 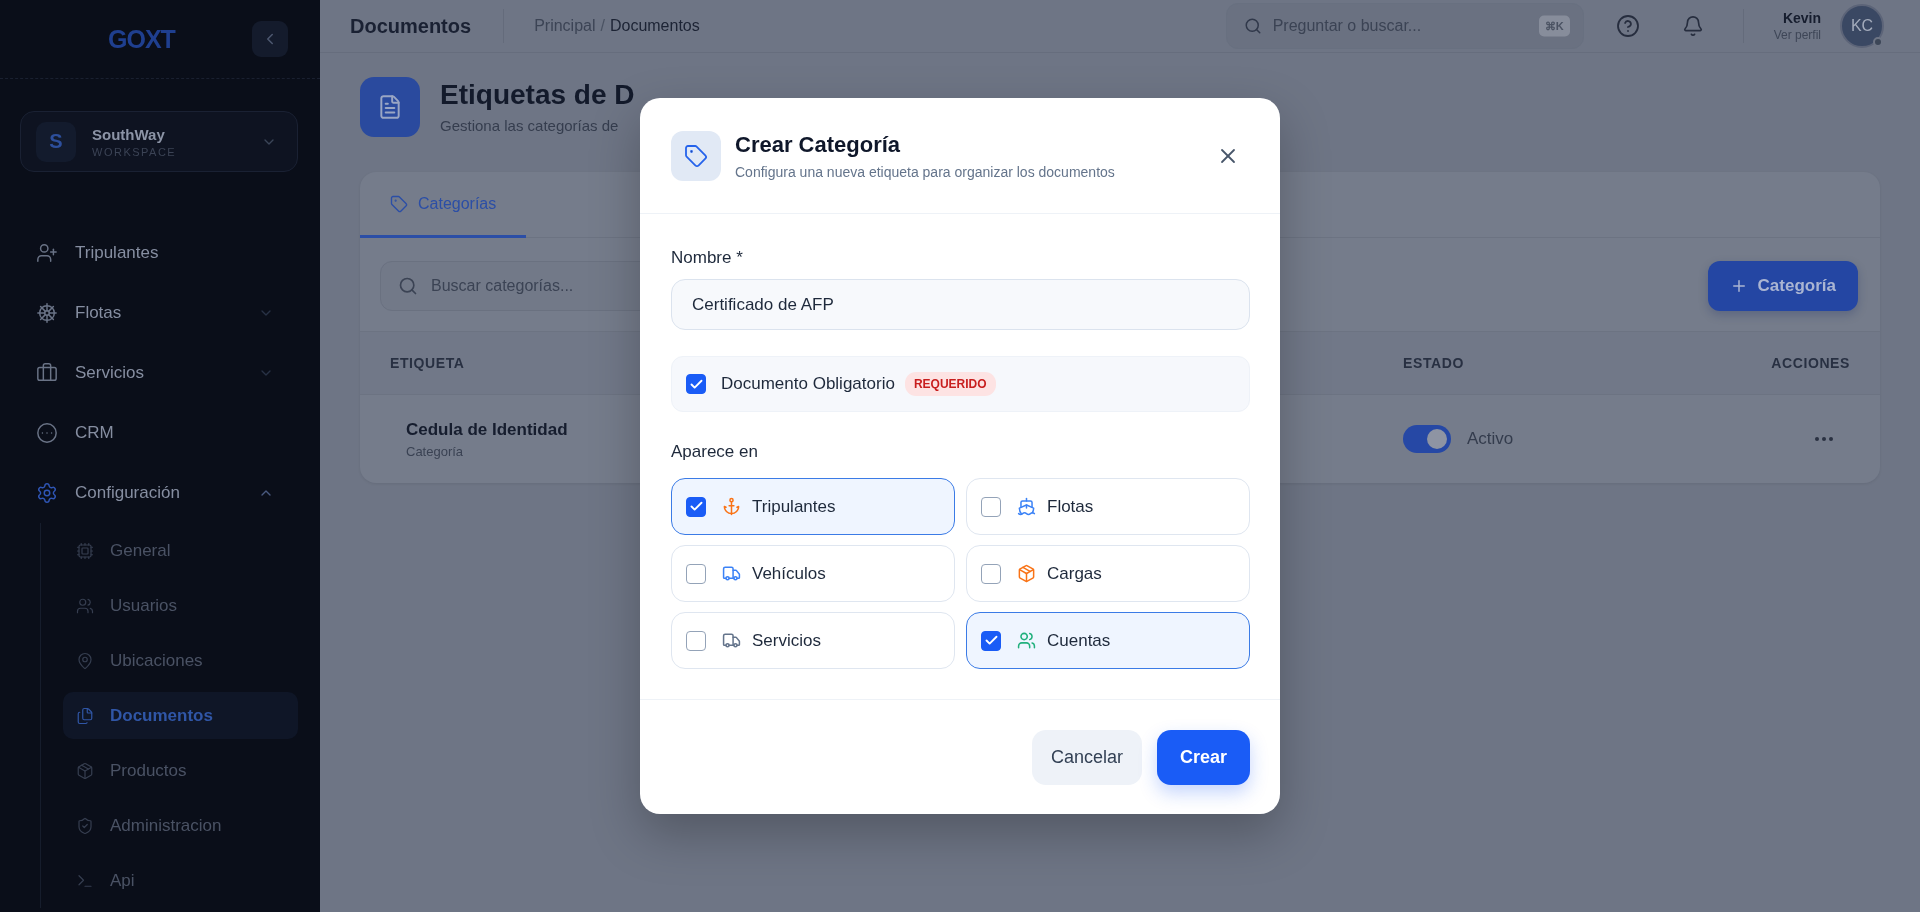 What do you see at coordinates (390, 107) in the screenshot?
I see `document-icon` at bounding box center [390, 107].